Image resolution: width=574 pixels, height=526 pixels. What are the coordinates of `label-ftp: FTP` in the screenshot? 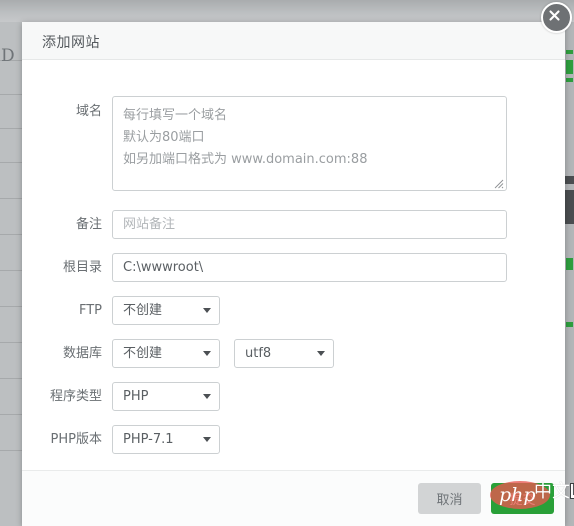 It's located at (90, 310).